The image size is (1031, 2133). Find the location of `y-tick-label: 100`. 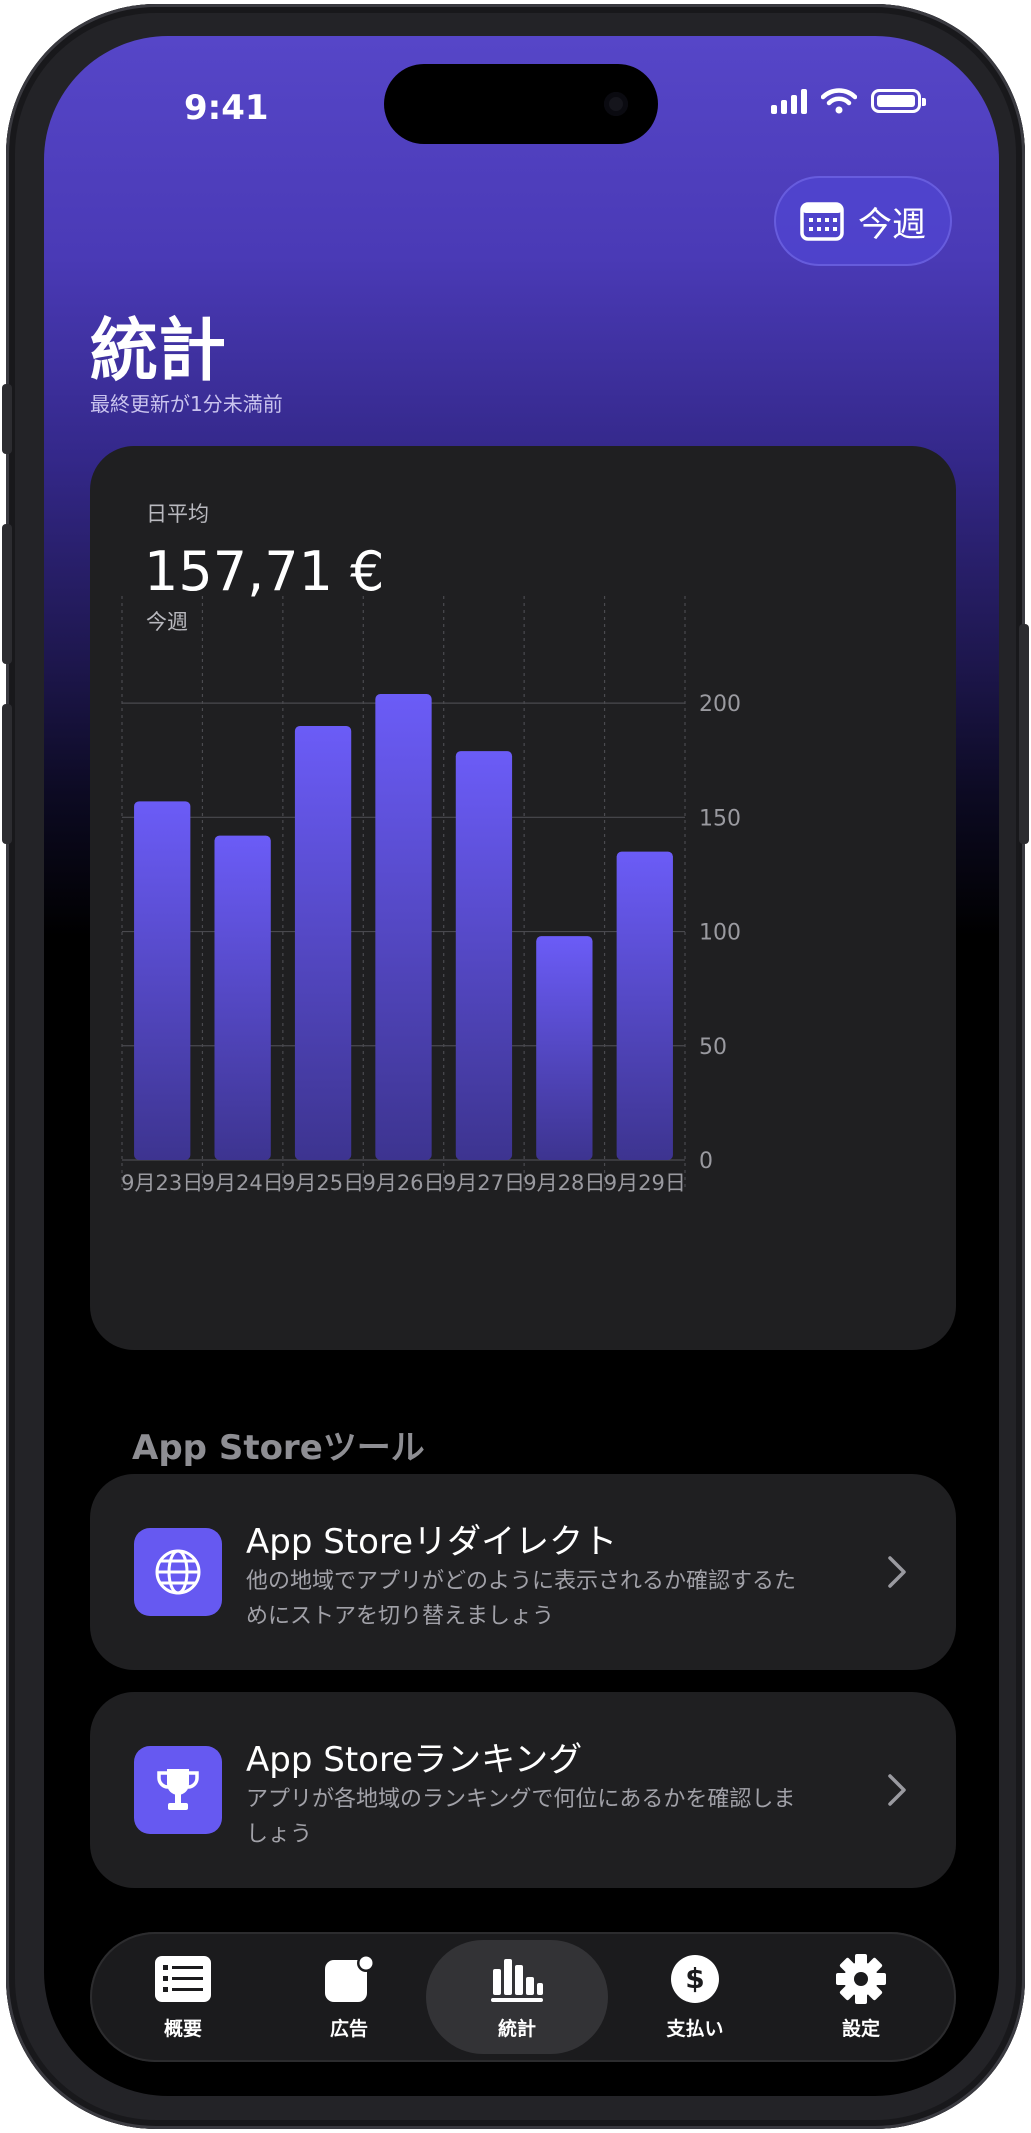

y-tick-label: 100 is located at coordinates (720, 933).